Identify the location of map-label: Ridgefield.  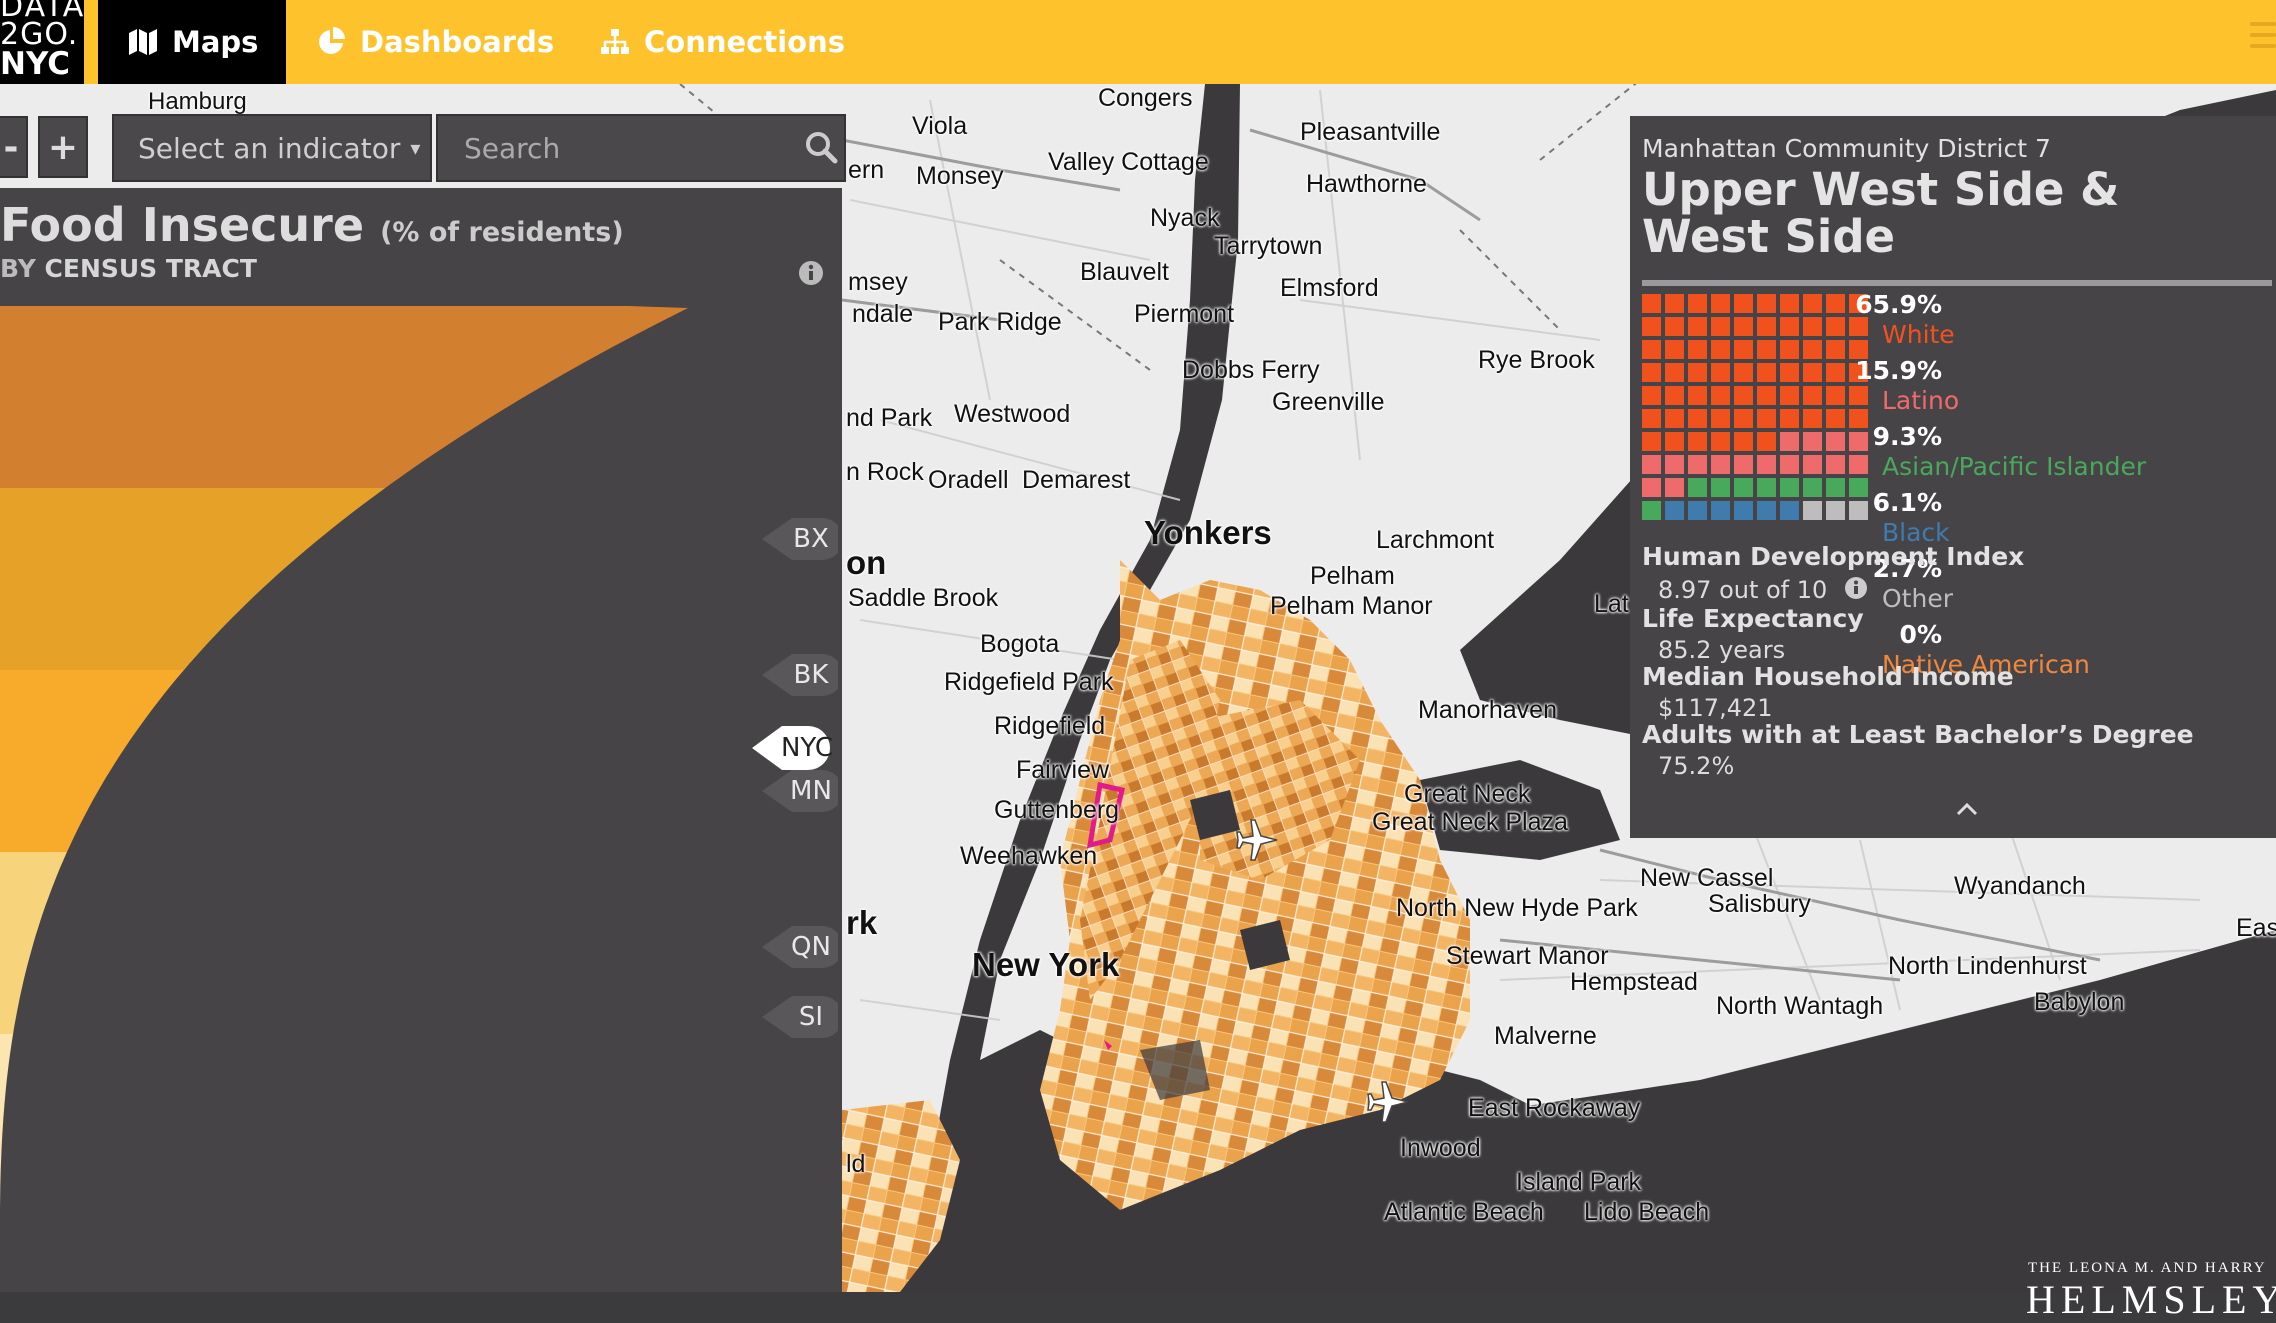
(1050, 726).